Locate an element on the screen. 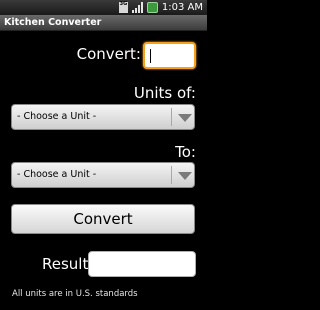 This screenshot has height=310, width=320. convert-amount-input is located at coordinates (169, 55).